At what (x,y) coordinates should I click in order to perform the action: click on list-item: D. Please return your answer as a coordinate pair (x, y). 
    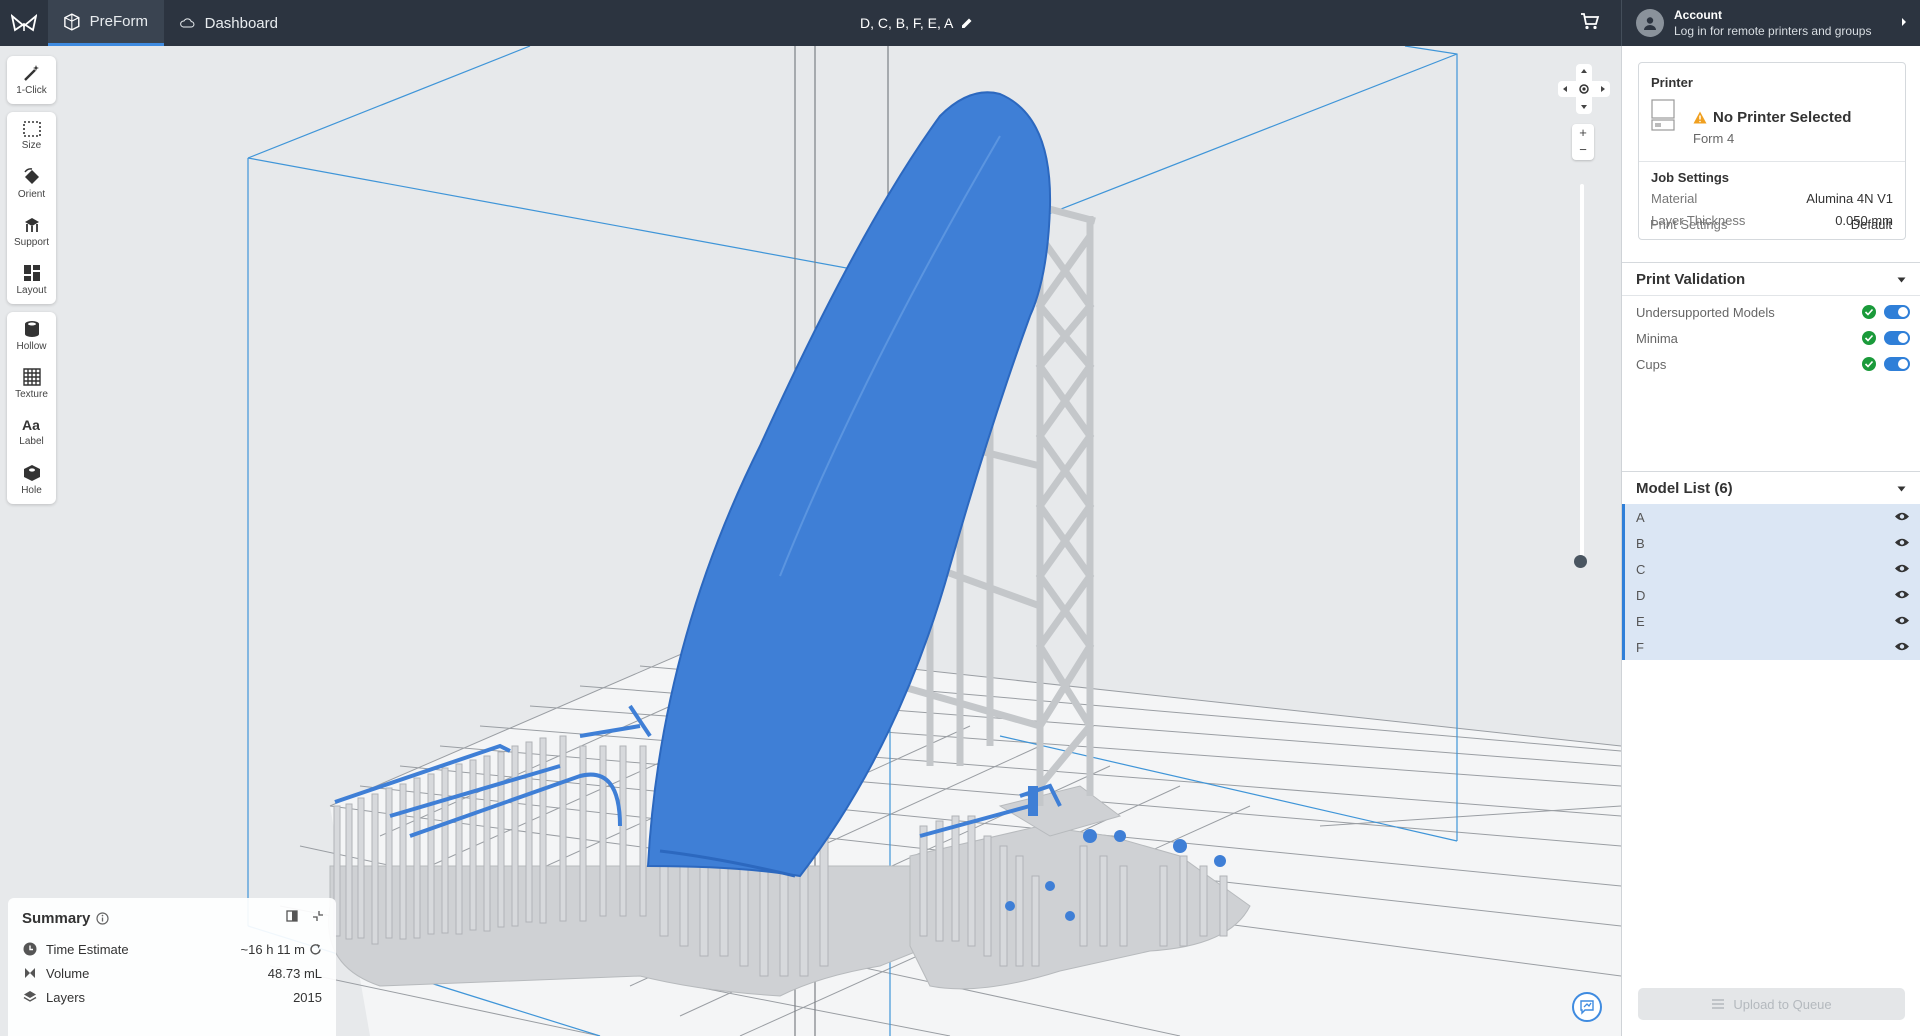
    Looking at the image, I should click on (1772, 595).